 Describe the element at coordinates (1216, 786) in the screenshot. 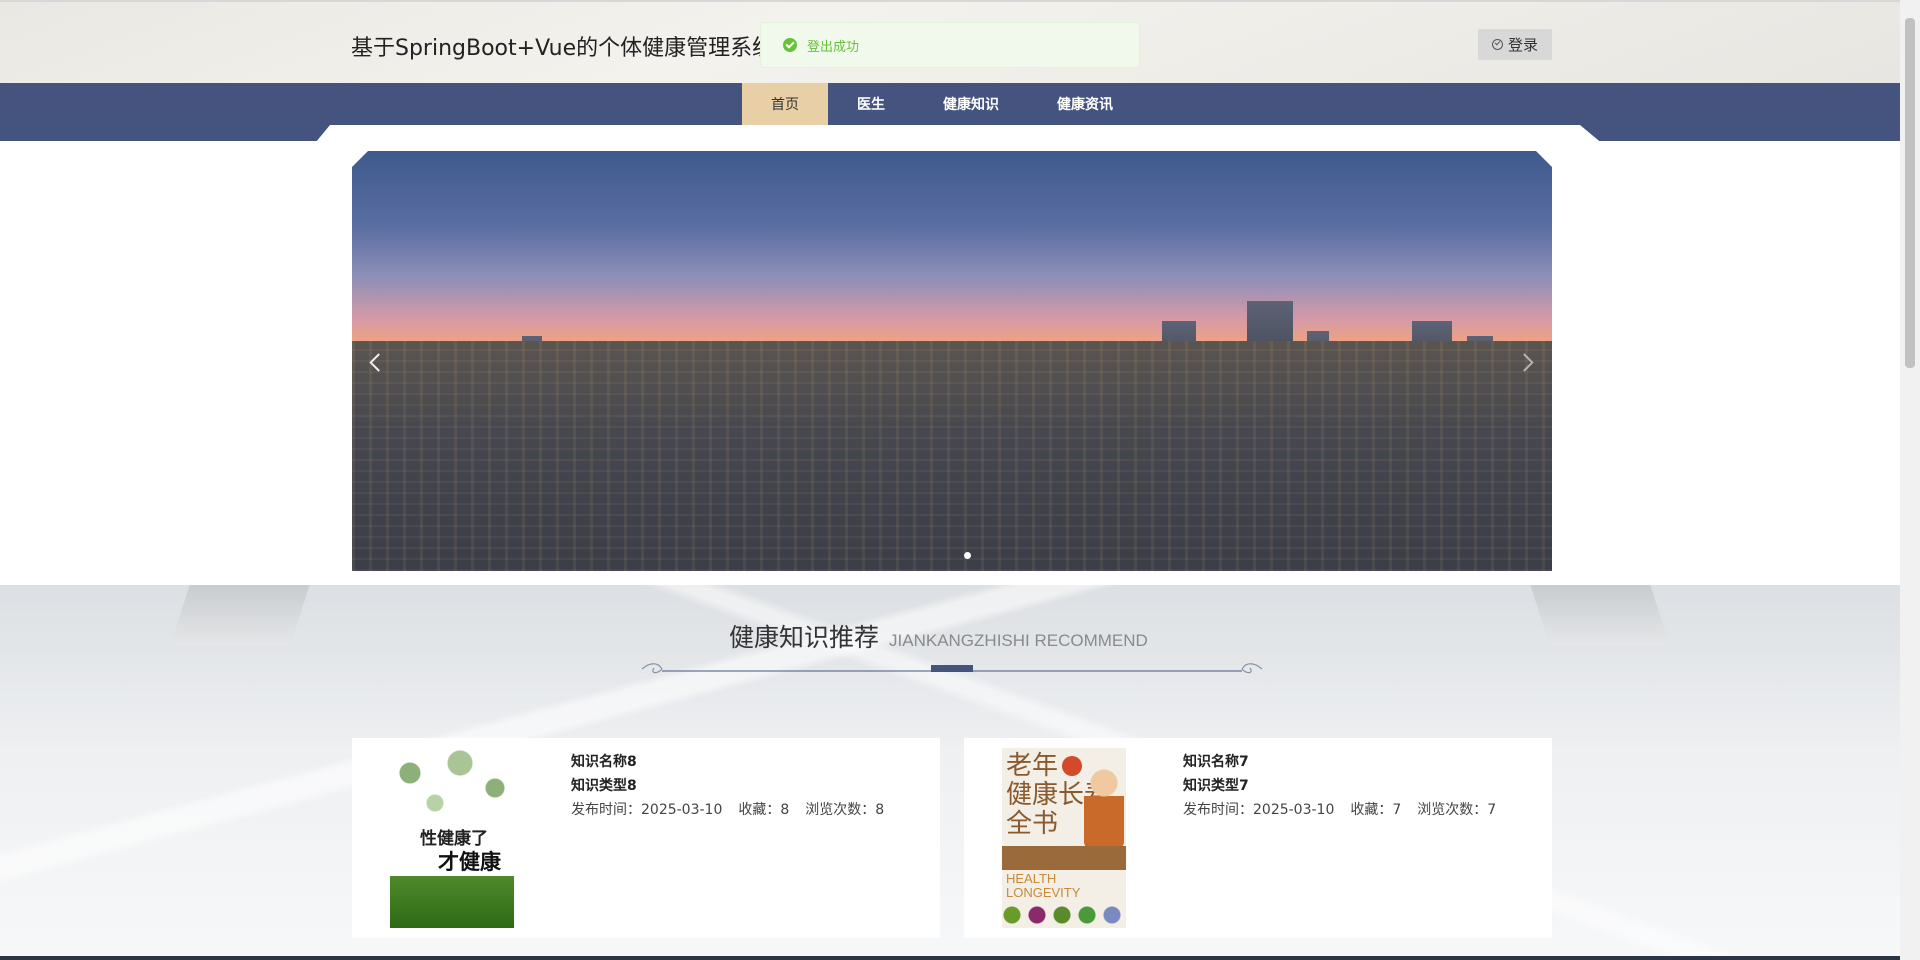

I see `knowledge-type: 知识类型7` at that location.